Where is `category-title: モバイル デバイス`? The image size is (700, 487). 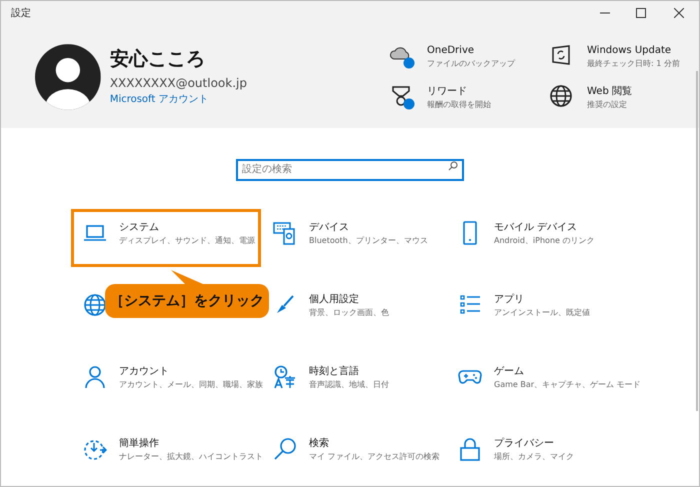
category-title: モバイル デバイス is located at coordinates (536, 227).